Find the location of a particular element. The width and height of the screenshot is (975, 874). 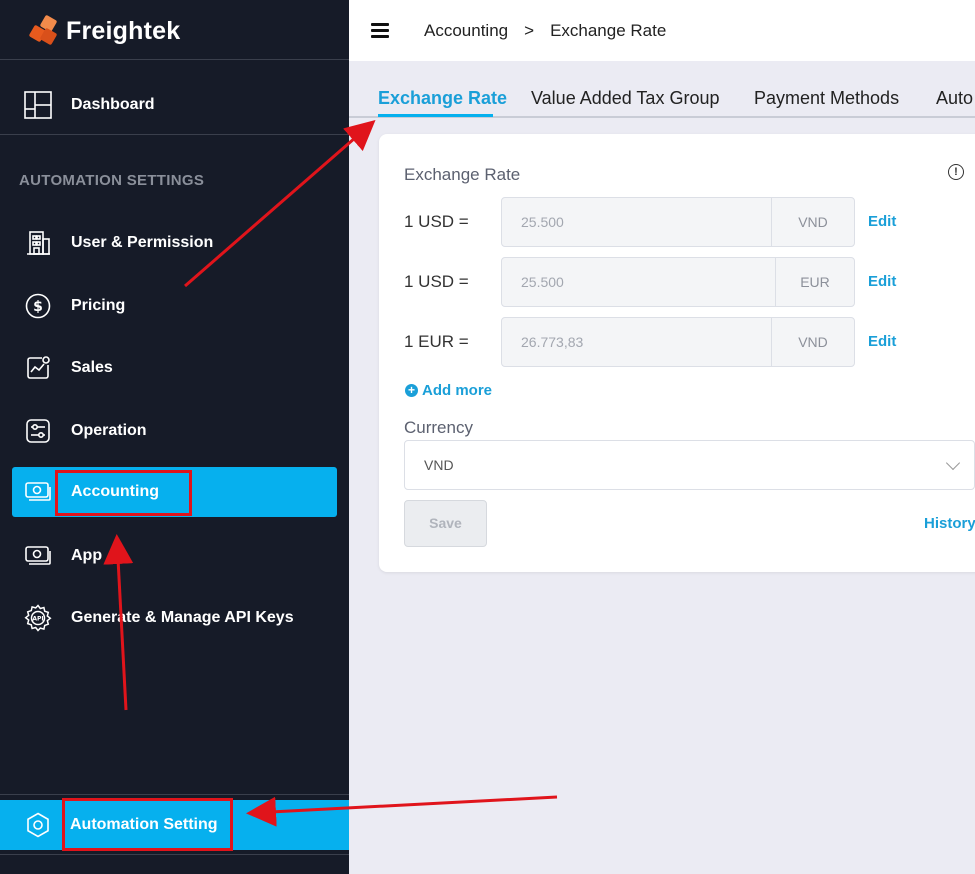

currency-value: VND is located at coordinates (439, 465).